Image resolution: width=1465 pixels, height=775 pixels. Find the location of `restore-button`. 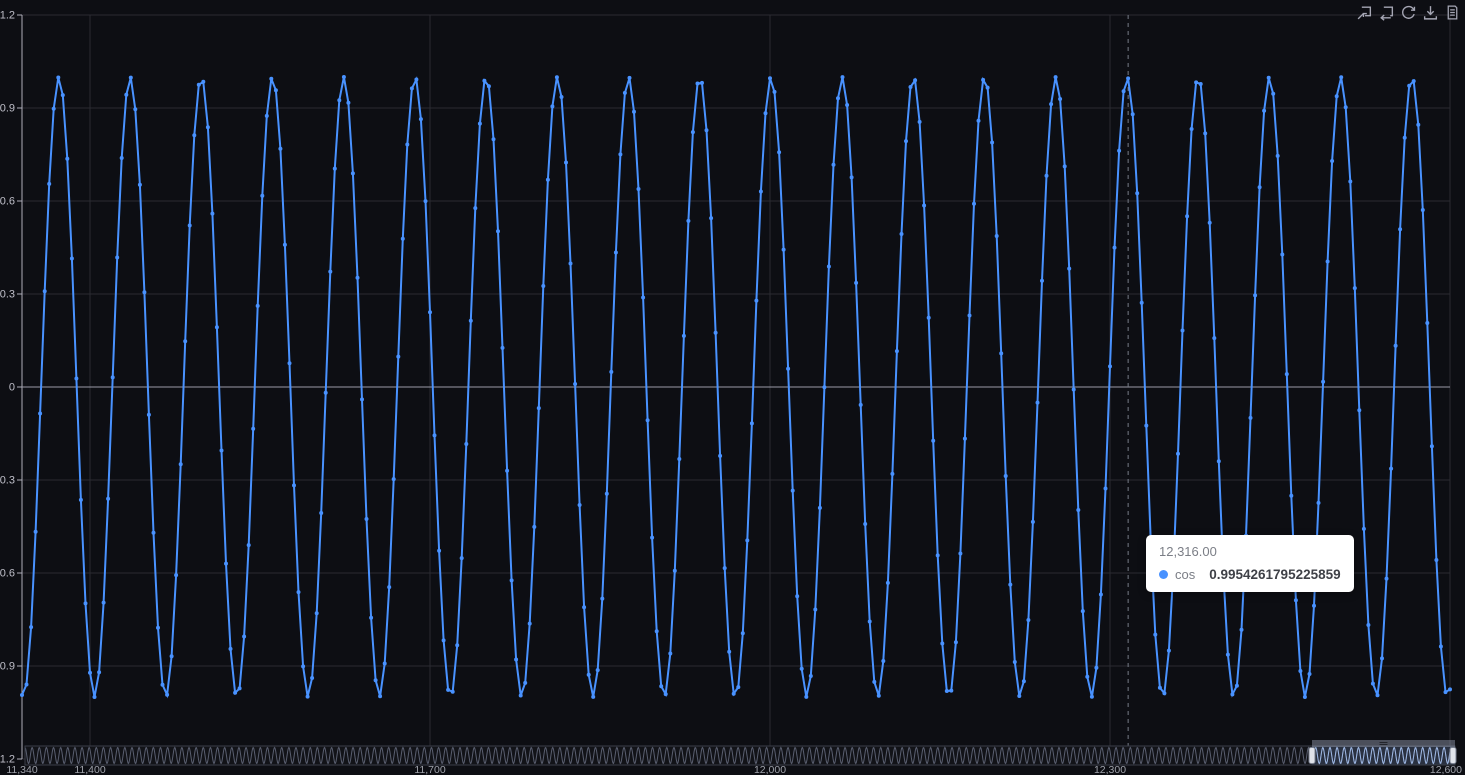

restore-button is located at coordinates (1408, 12).